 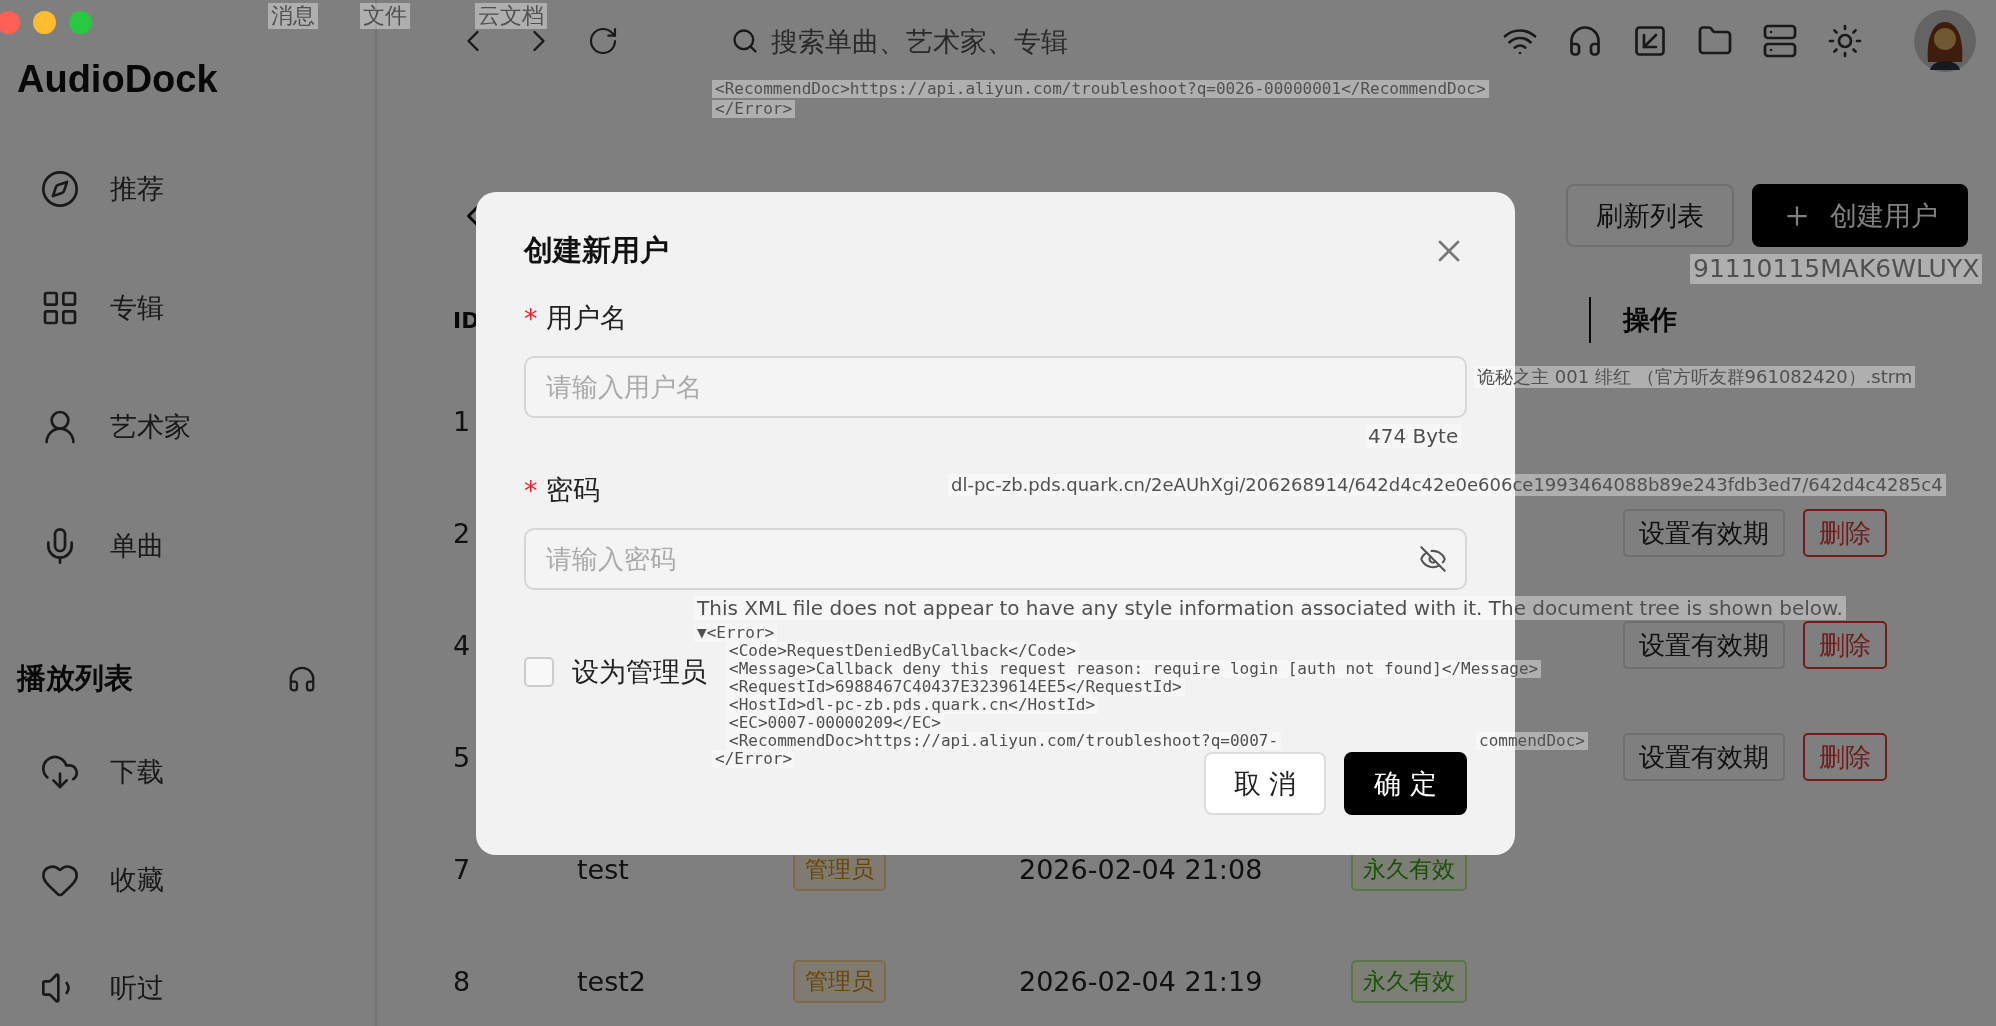 What do you see at coordinates (462, 981) in the screenshot?
I see `table-cell: 8` at bounding box center [462, 981].